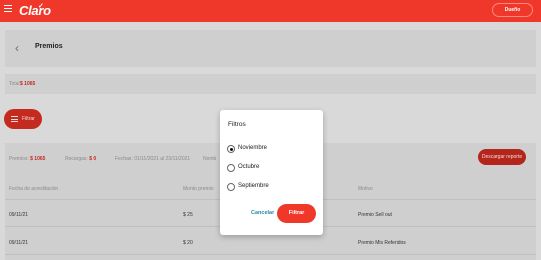 The width and height of the screenshot is (541, 260). I want to click on table-header-monto: Monto premio, so click(198, 189).